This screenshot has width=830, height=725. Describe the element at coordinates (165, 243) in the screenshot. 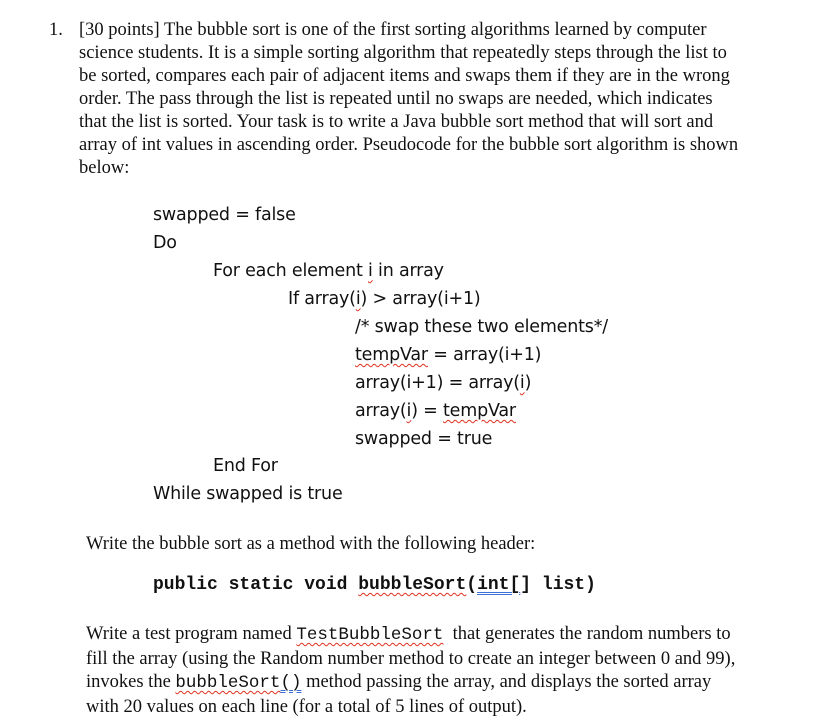

I see `pseudocode-line: Do` at that location.